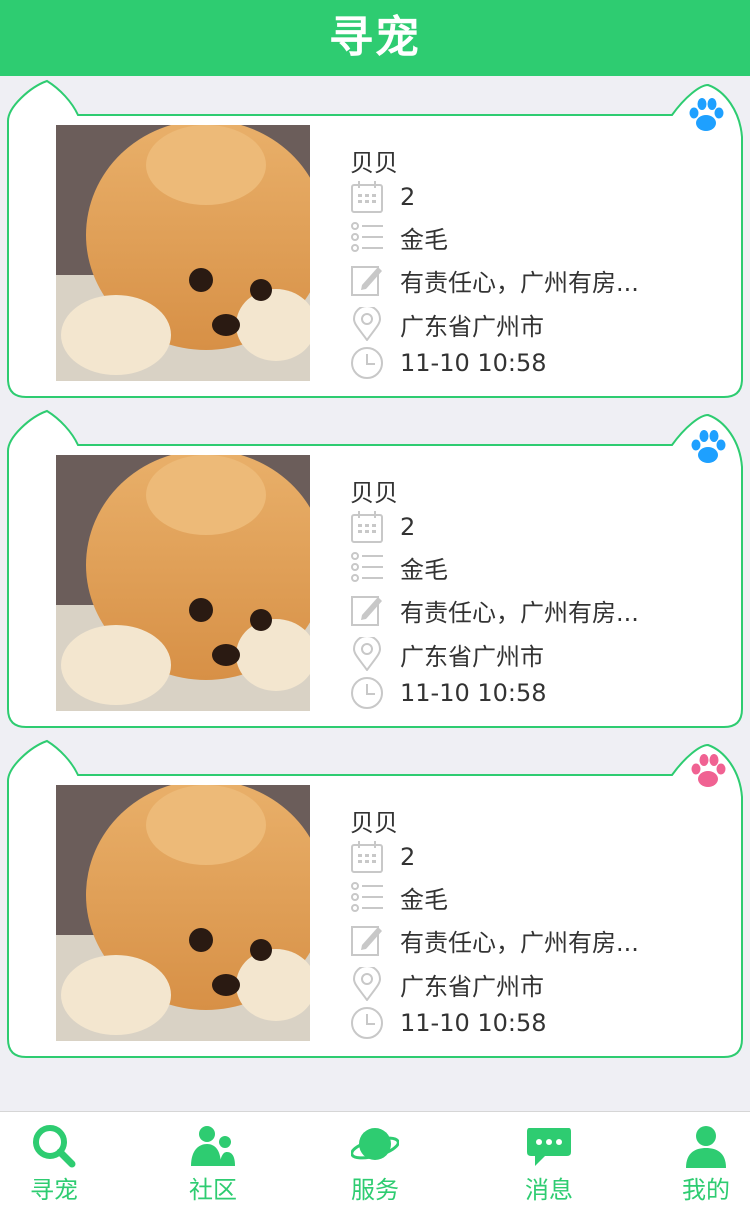  I want to click on tab-label: 服务, so click(375, 1190).